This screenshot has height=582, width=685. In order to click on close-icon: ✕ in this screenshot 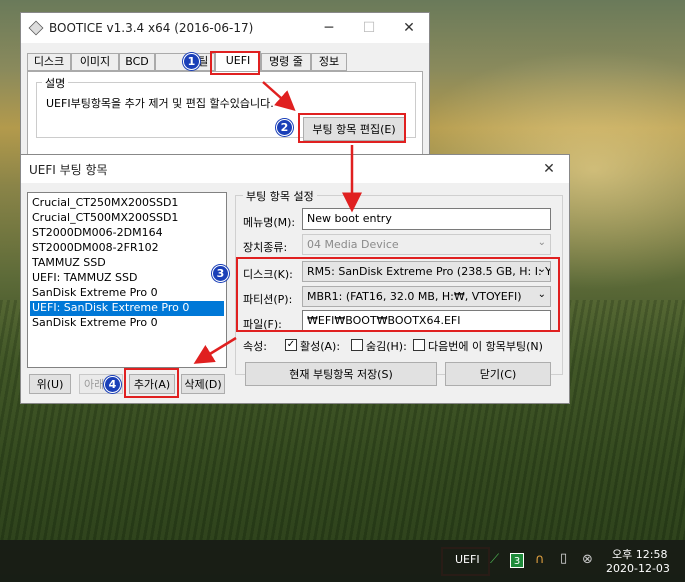, I will do `click(409, 28)`.